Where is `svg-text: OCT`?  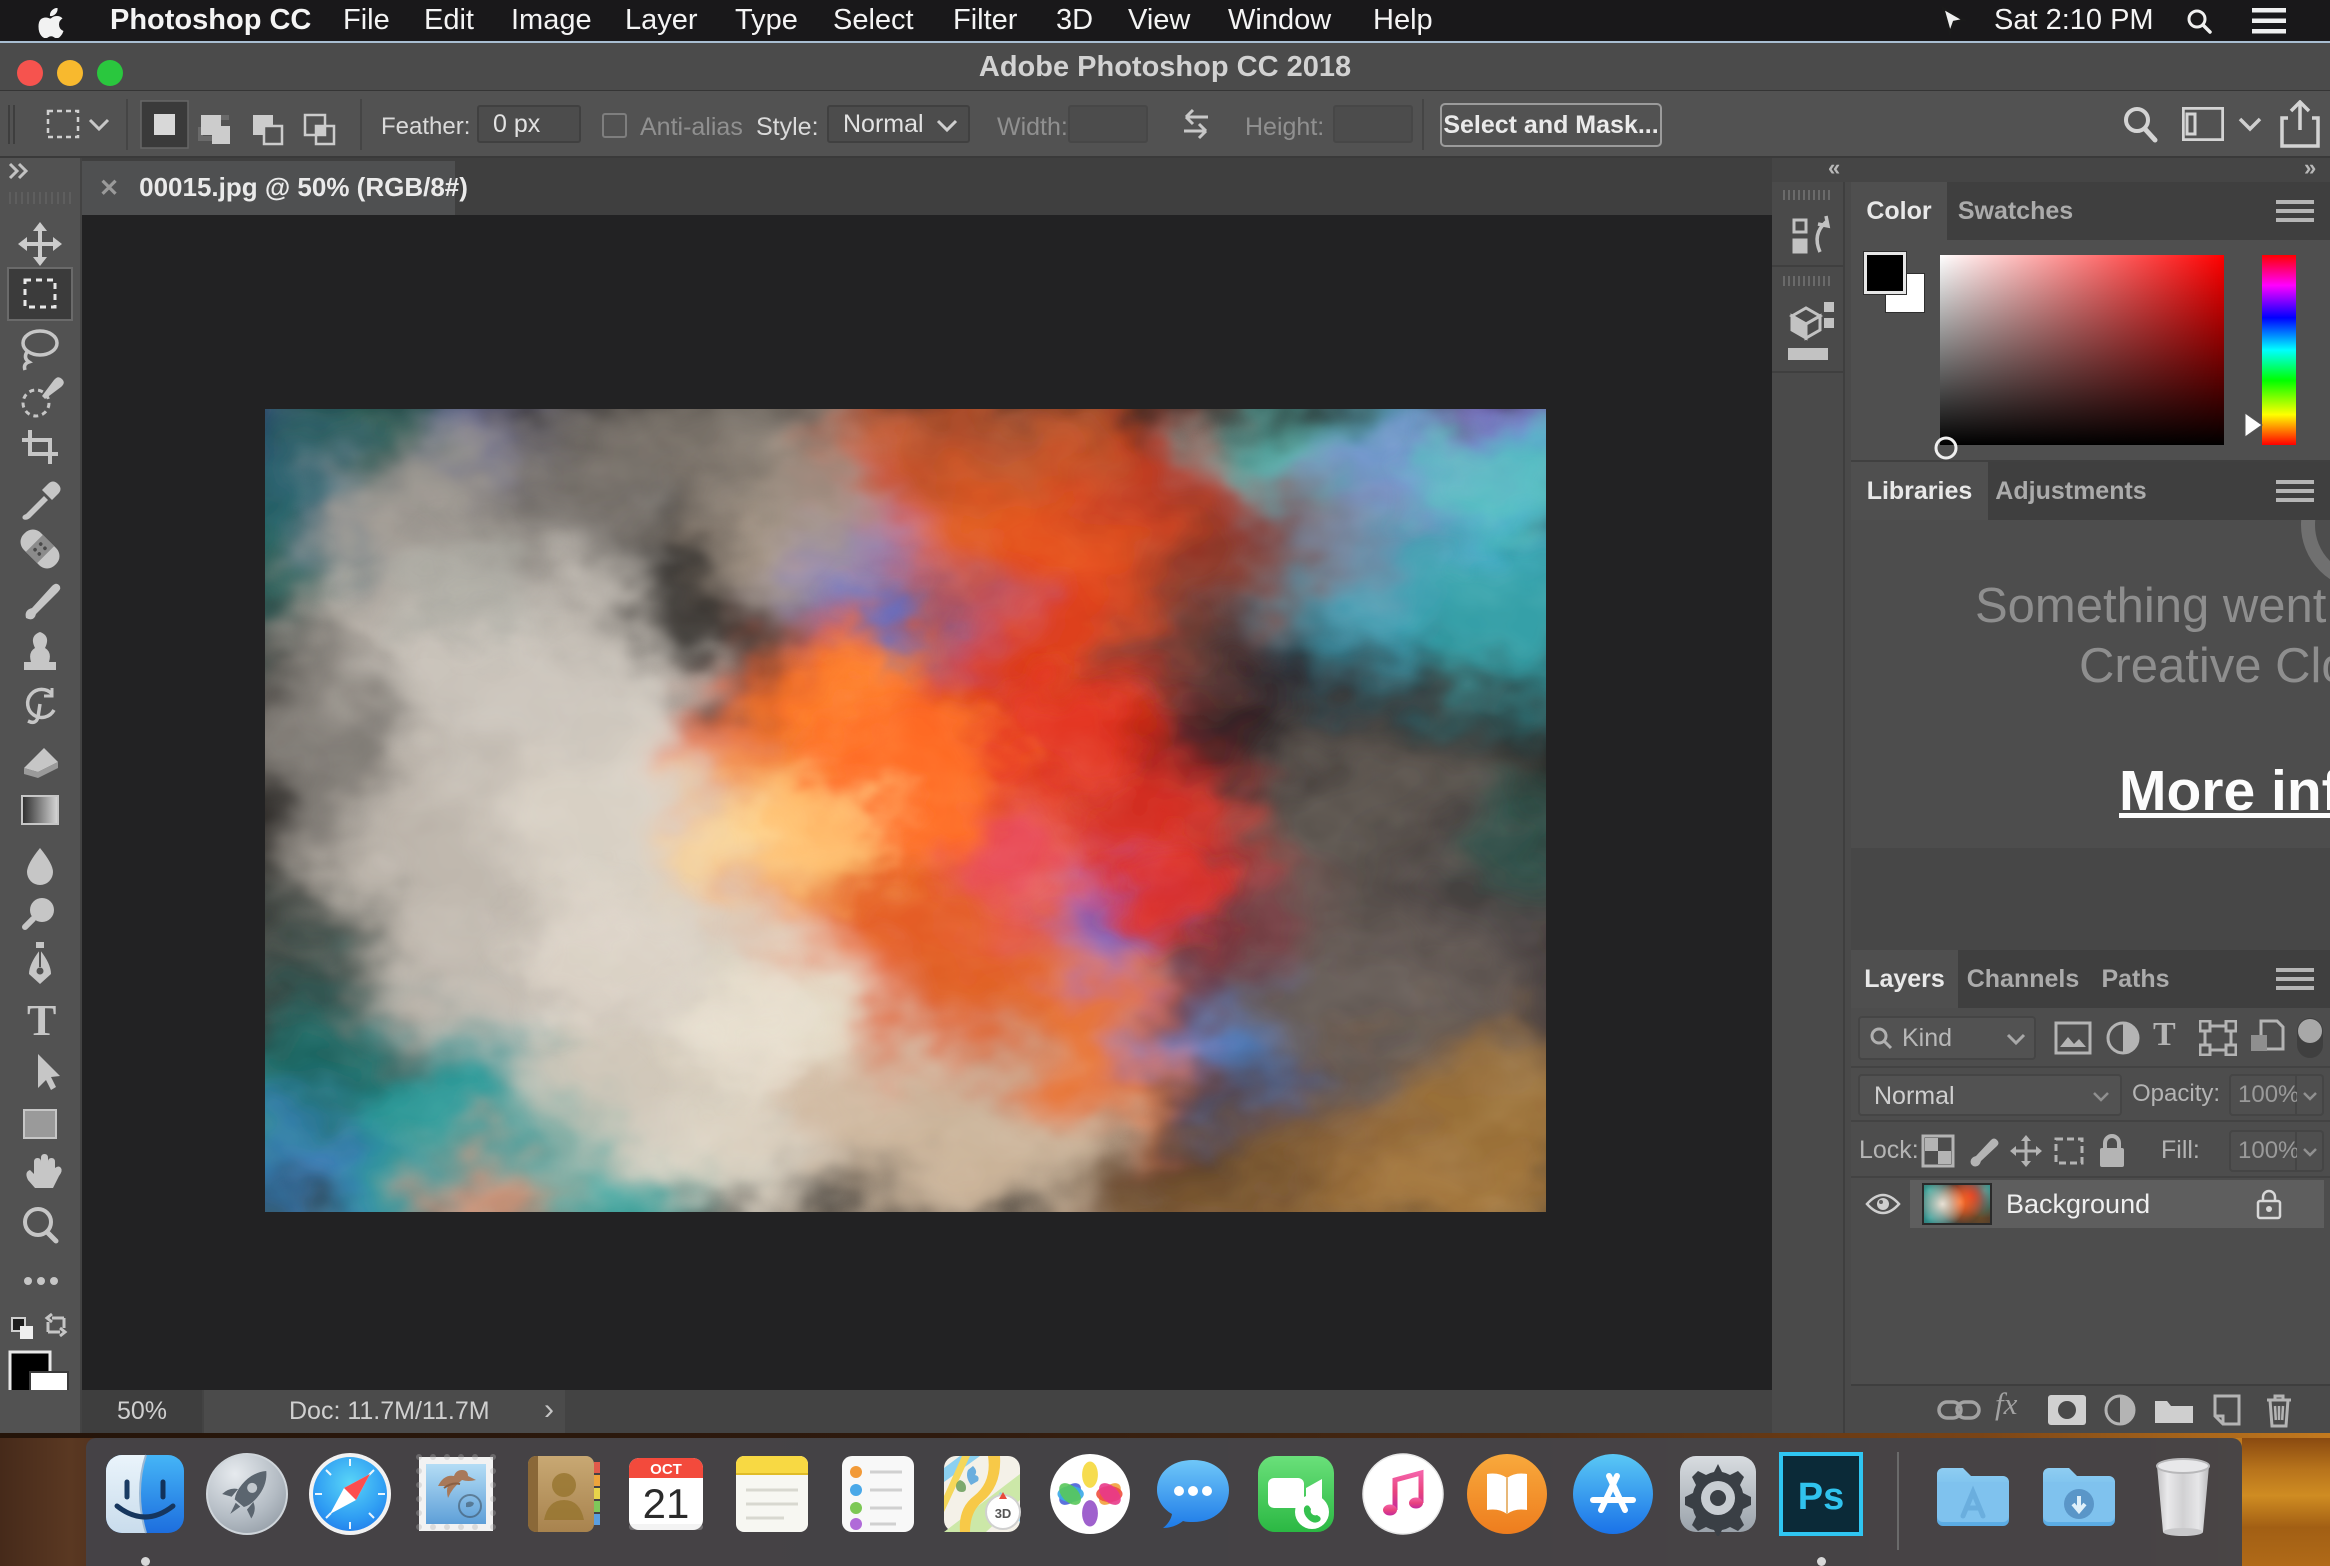
svg-text: OCT is located at coordinates (666, 1469).